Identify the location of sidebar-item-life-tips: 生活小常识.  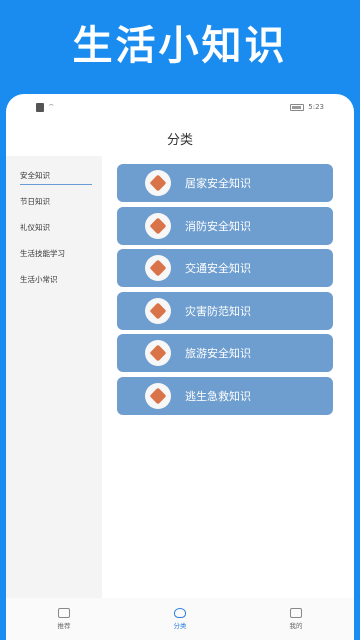
(54, 279).